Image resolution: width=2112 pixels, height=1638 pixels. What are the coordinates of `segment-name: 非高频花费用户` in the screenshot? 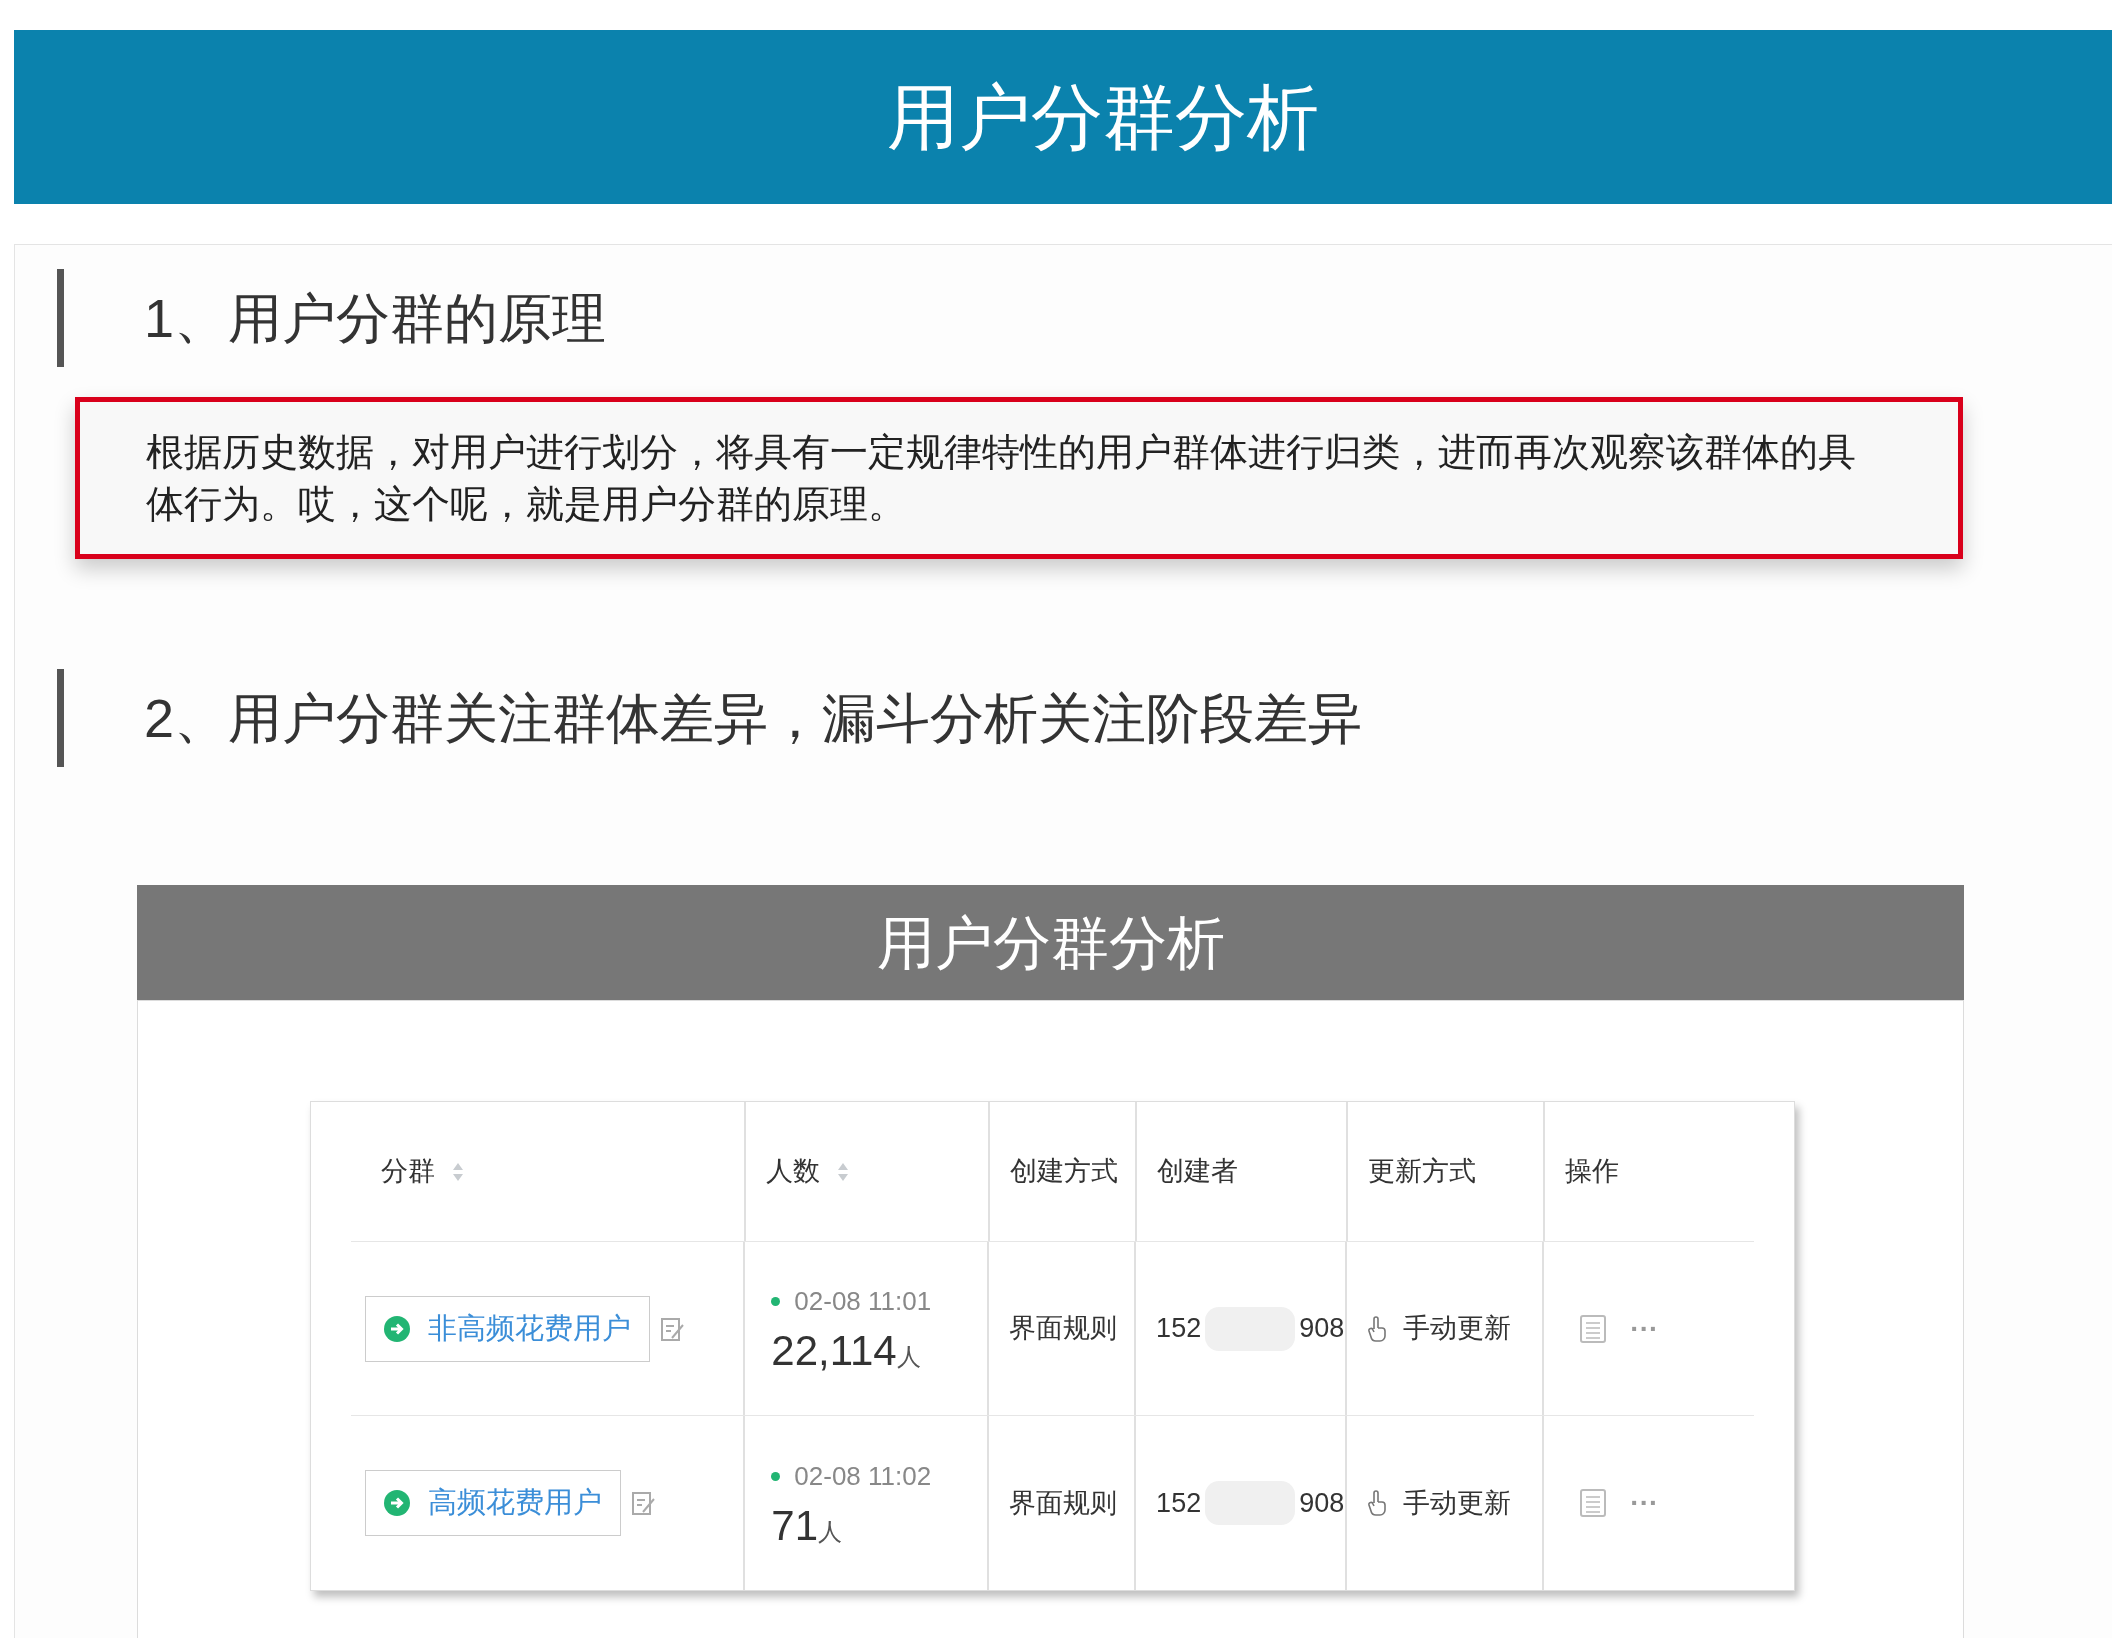 It's located at (529, 1328).